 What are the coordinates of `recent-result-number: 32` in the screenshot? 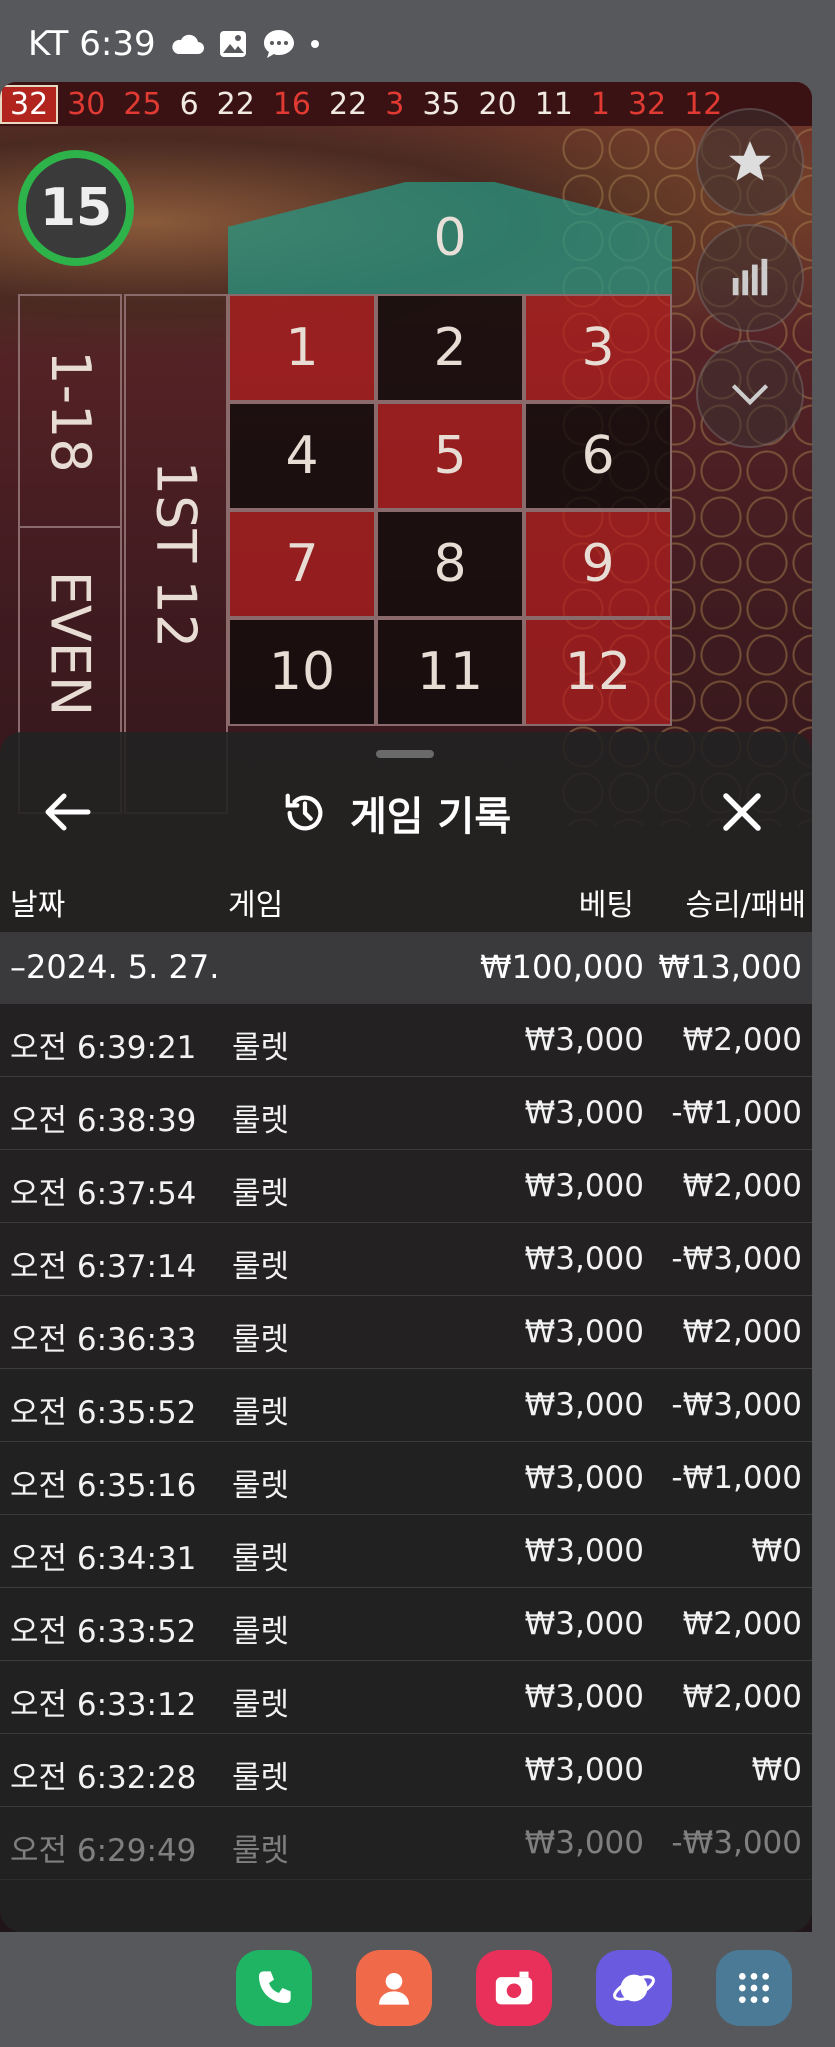 It's located at (29, 104).